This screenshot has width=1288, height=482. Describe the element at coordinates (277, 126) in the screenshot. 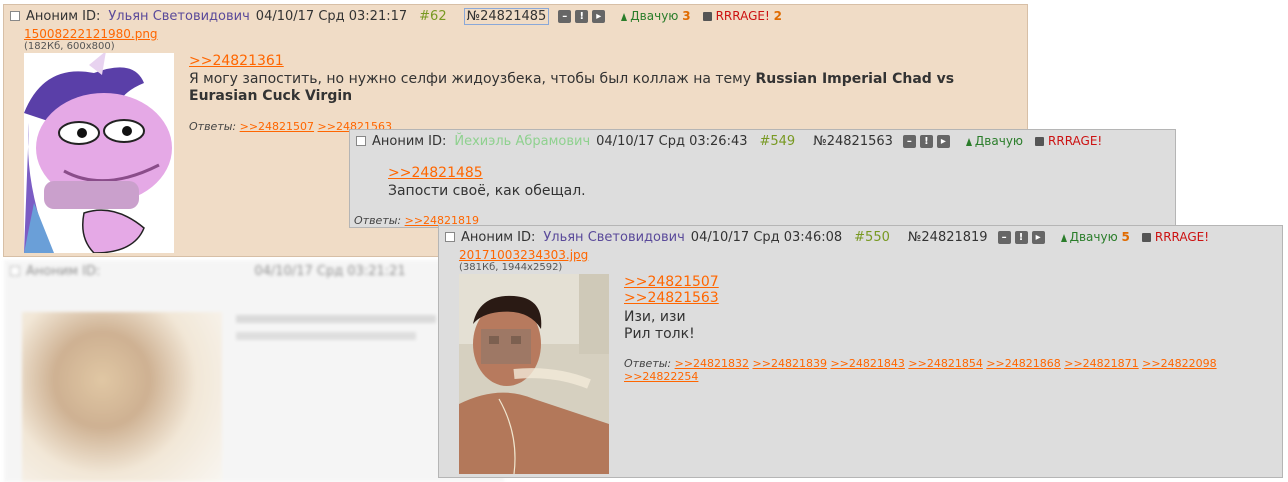

I see `reply-link: >>24821507` at that location.